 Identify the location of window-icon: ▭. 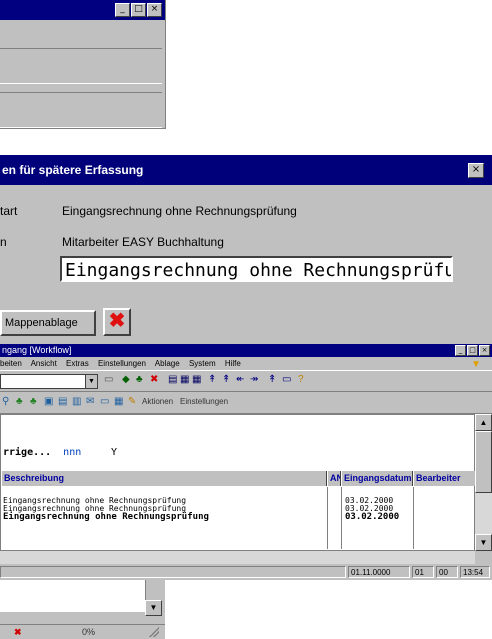
(286, 380).